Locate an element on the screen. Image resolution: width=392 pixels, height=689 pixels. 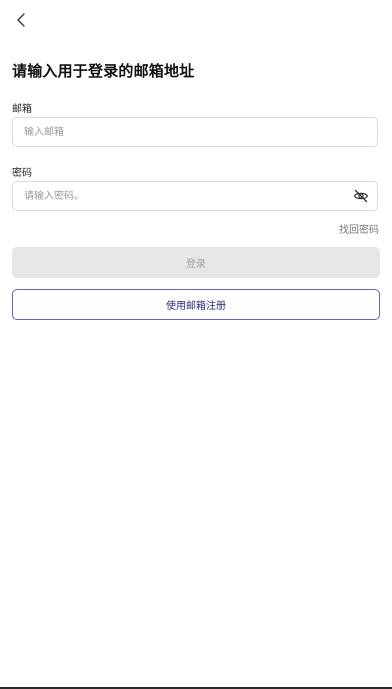
email-field-container is located at coordinates (195, 132).